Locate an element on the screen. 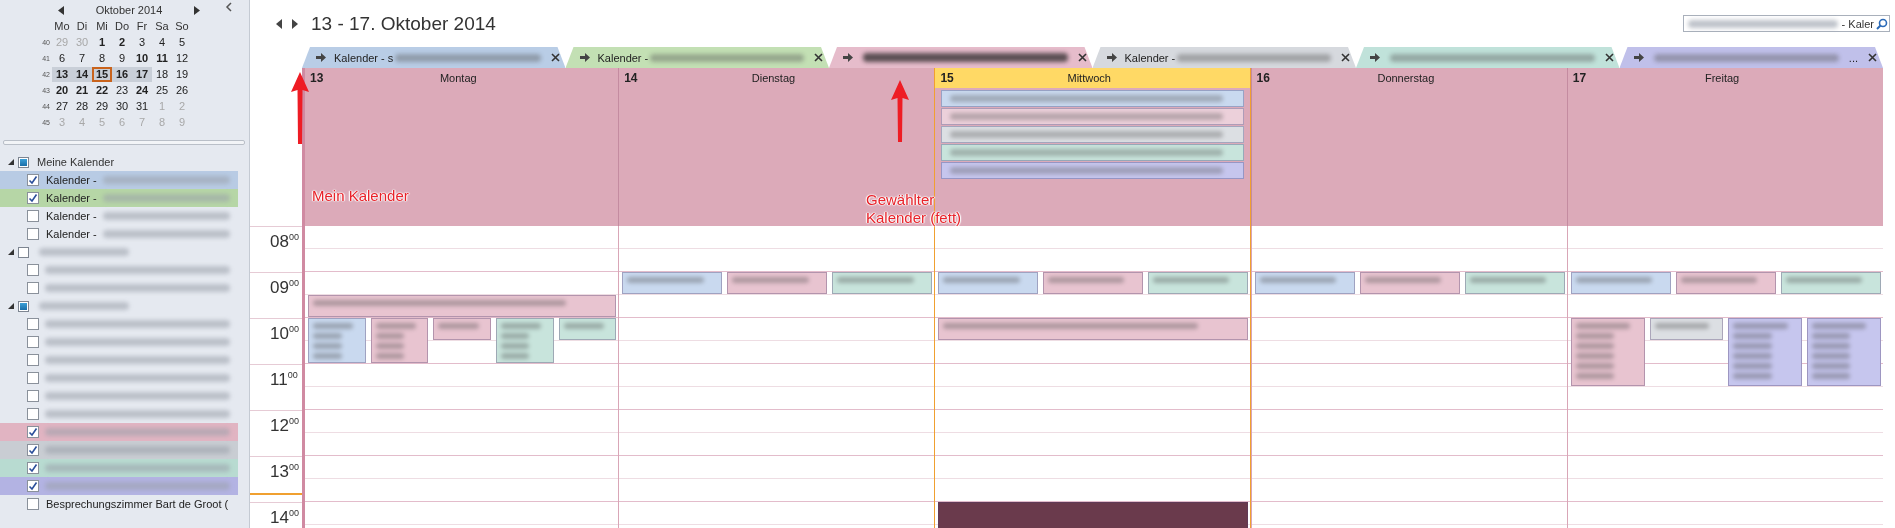 The image size is (1895, 528). date-cell: 16 is located at coordinates (122, 74).